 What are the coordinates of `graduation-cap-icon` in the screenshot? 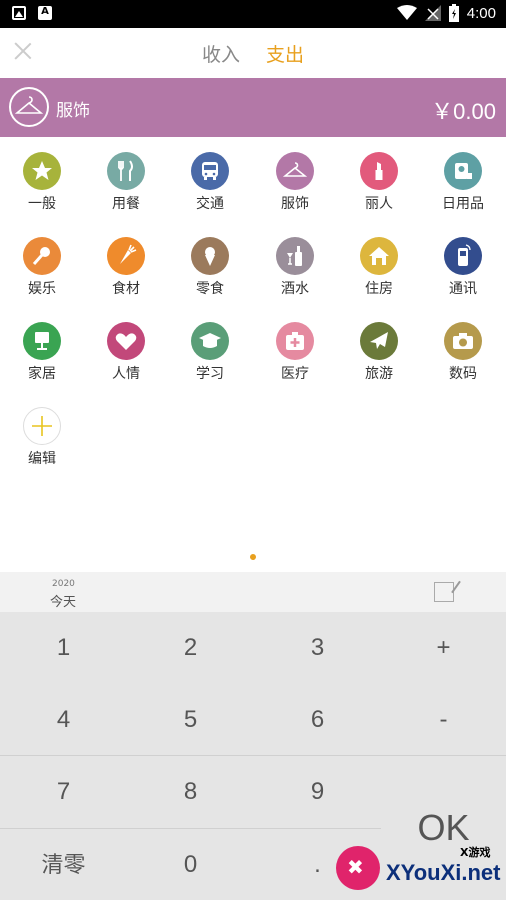 It's located at (210, 341).